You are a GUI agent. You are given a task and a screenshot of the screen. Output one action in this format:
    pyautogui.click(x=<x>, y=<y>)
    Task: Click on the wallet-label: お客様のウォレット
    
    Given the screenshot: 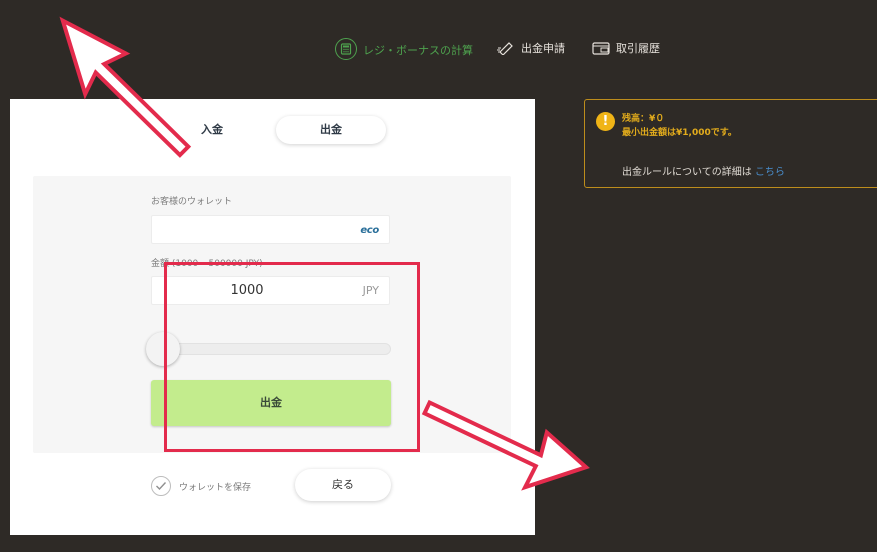 What is the action you would take?
    pyautogui.click(x=192, y=202)
    